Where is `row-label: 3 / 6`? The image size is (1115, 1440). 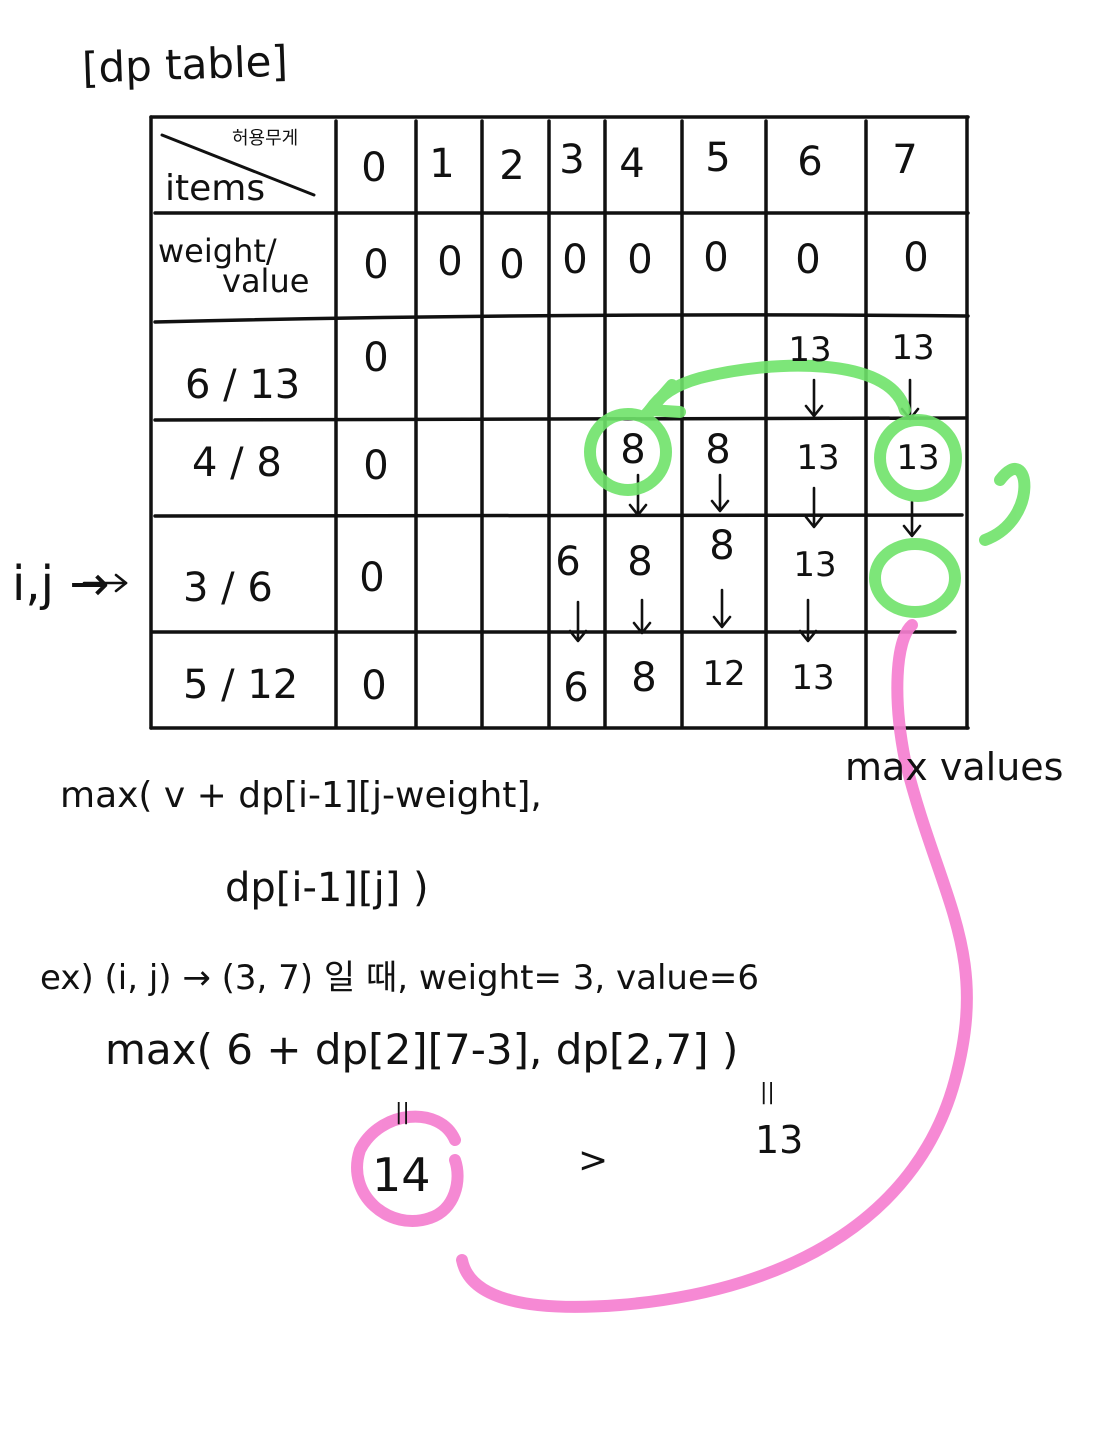
row-label: 3 / 6 is located at coordinates (228, 588).